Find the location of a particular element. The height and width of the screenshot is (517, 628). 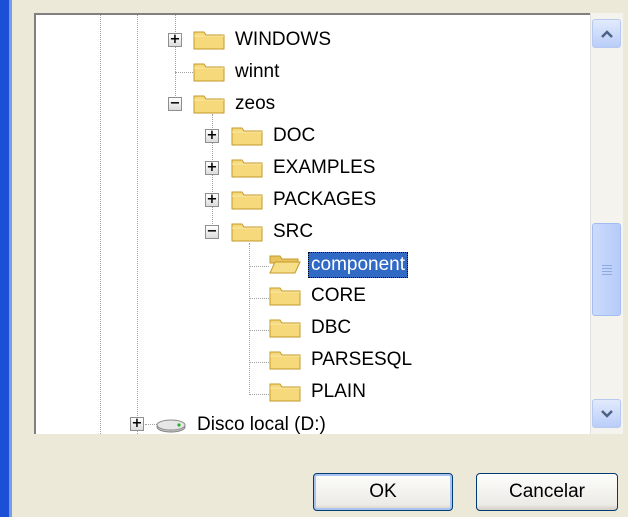

tree-item-label: component is located at coordinates (358, 265).